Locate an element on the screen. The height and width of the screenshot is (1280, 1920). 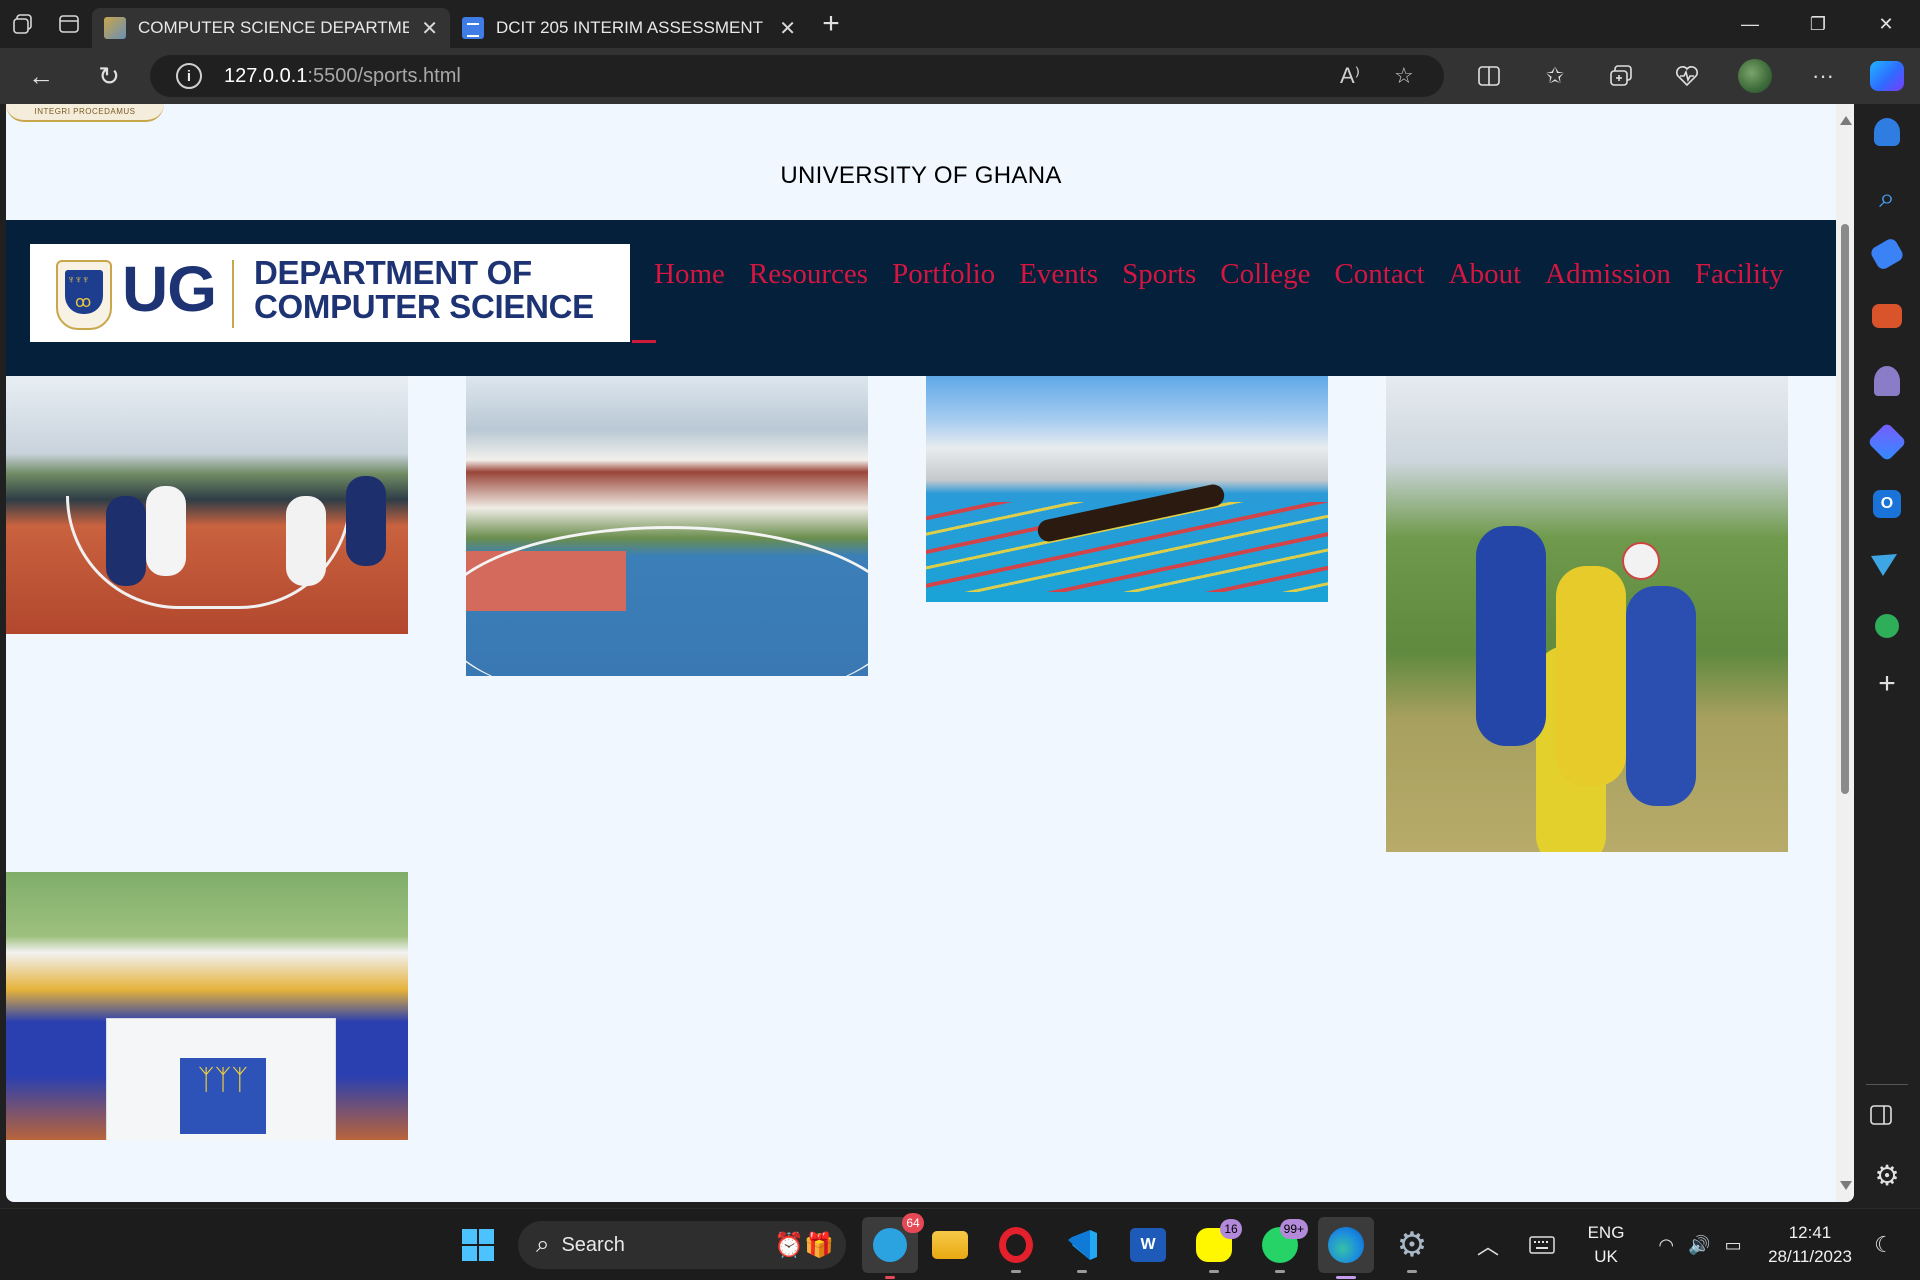
wifi-icon: ◠ is located at coordinates (1666, 1244).